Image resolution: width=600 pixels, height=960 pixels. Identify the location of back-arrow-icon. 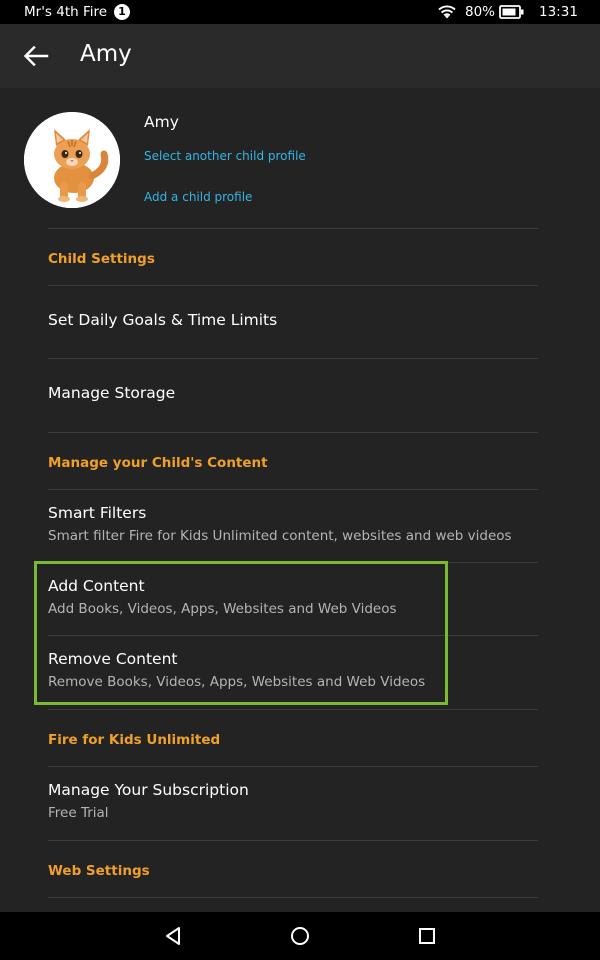
(36, 56).